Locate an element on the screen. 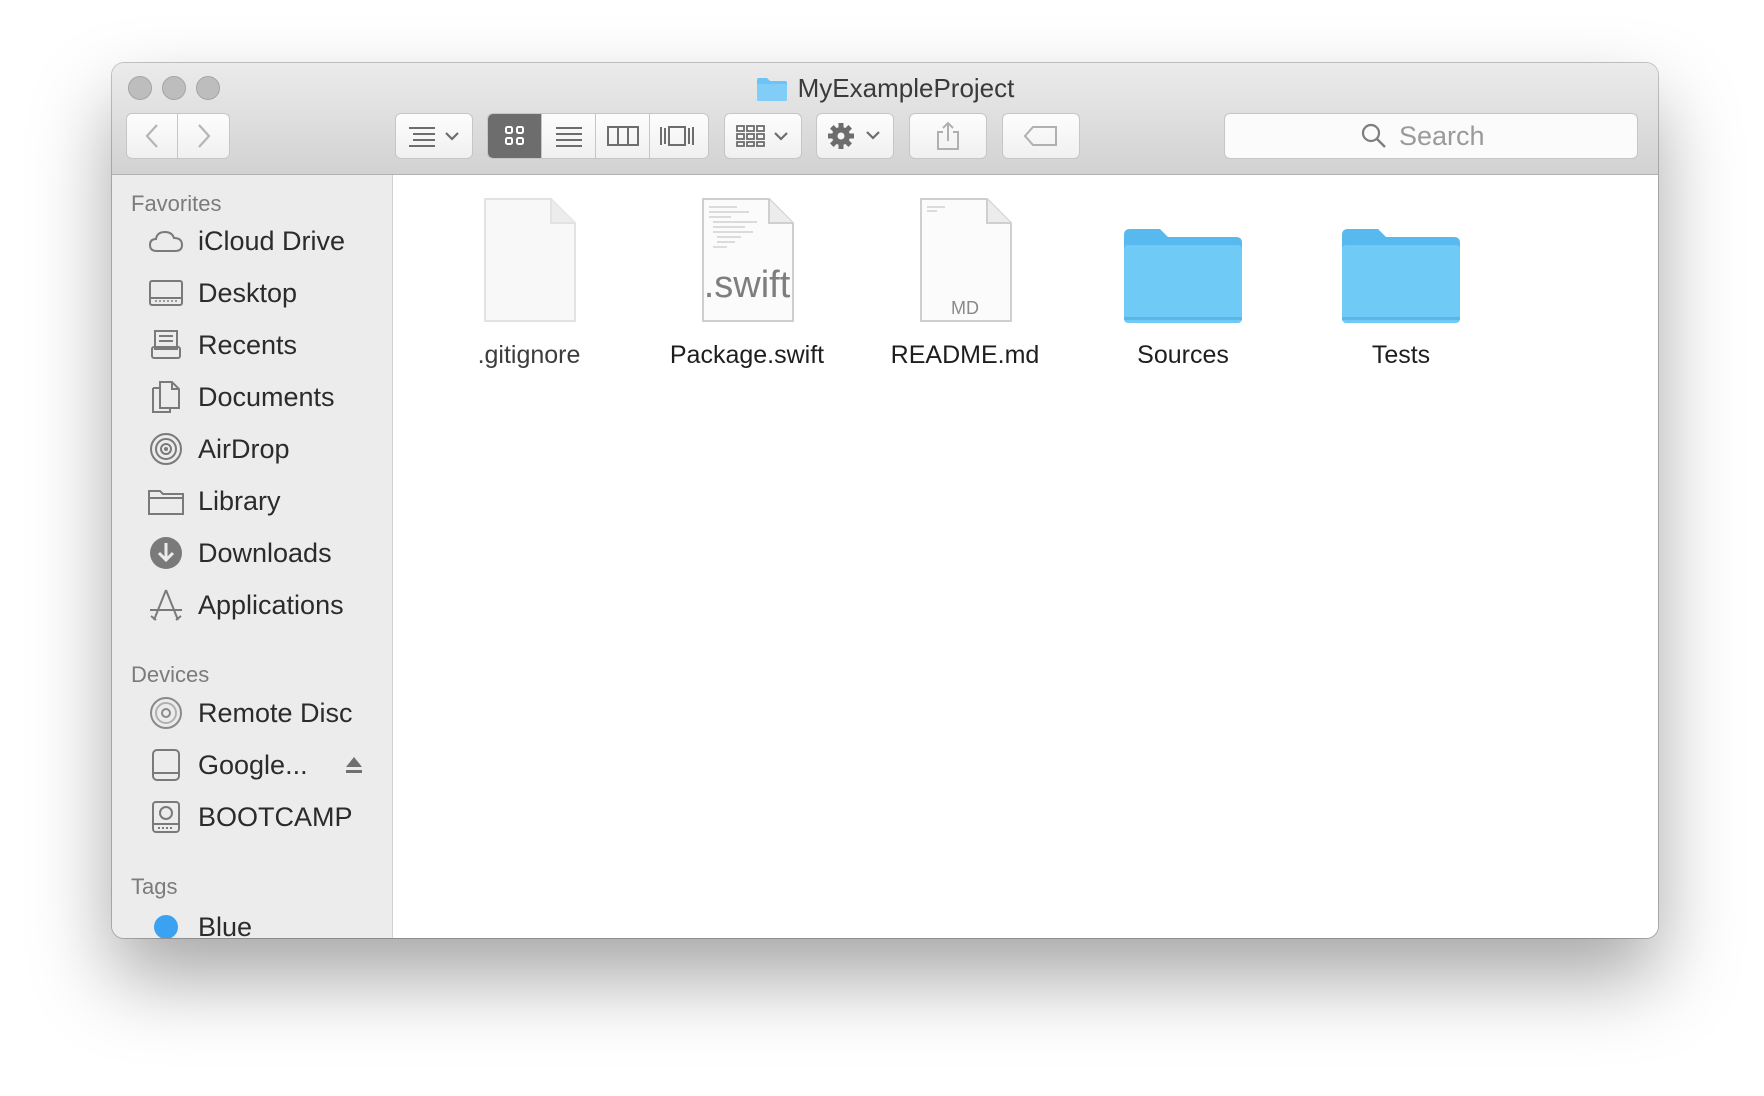 The image size is (1764, 1096). sidebar-item-tag-blue: Blue is located at coordinates (200, 921).